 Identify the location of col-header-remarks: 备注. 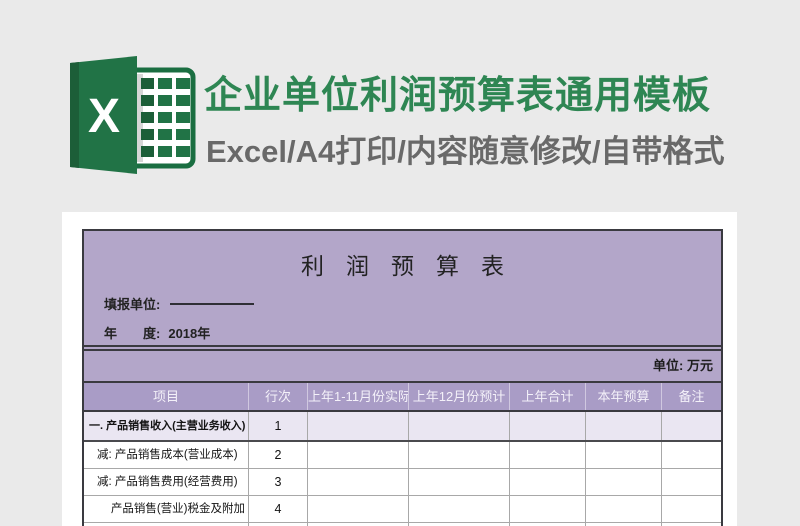
(691, 396).